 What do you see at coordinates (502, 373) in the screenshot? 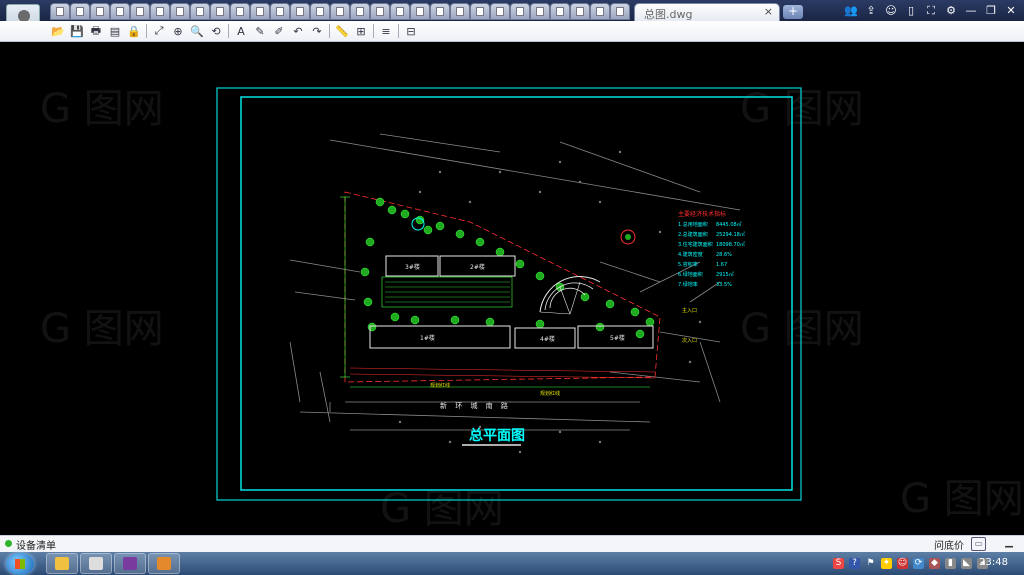
I see `fence-line` at bounding box center [502, 373].